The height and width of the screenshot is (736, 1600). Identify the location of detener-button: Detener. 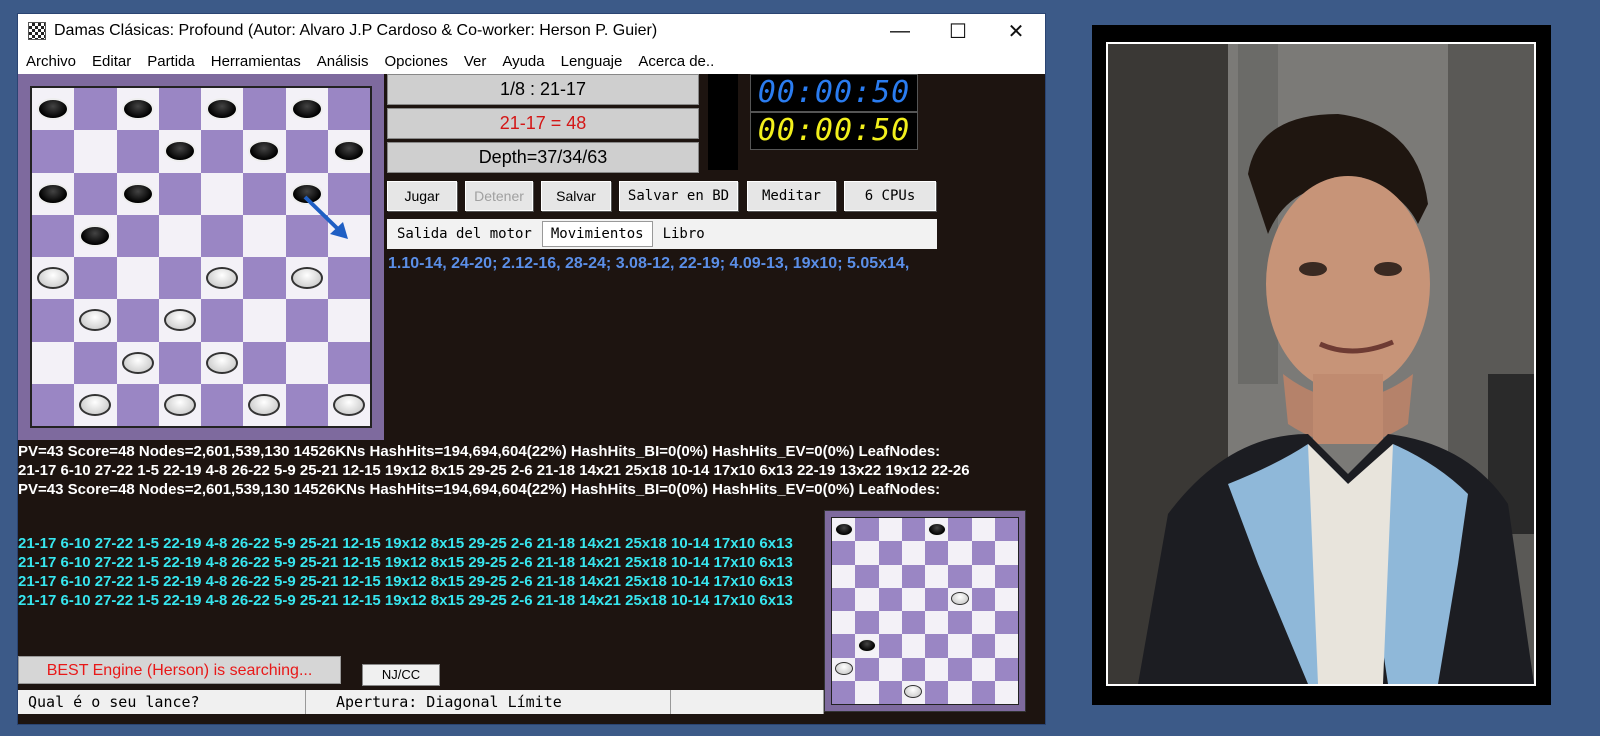
(499, 196).